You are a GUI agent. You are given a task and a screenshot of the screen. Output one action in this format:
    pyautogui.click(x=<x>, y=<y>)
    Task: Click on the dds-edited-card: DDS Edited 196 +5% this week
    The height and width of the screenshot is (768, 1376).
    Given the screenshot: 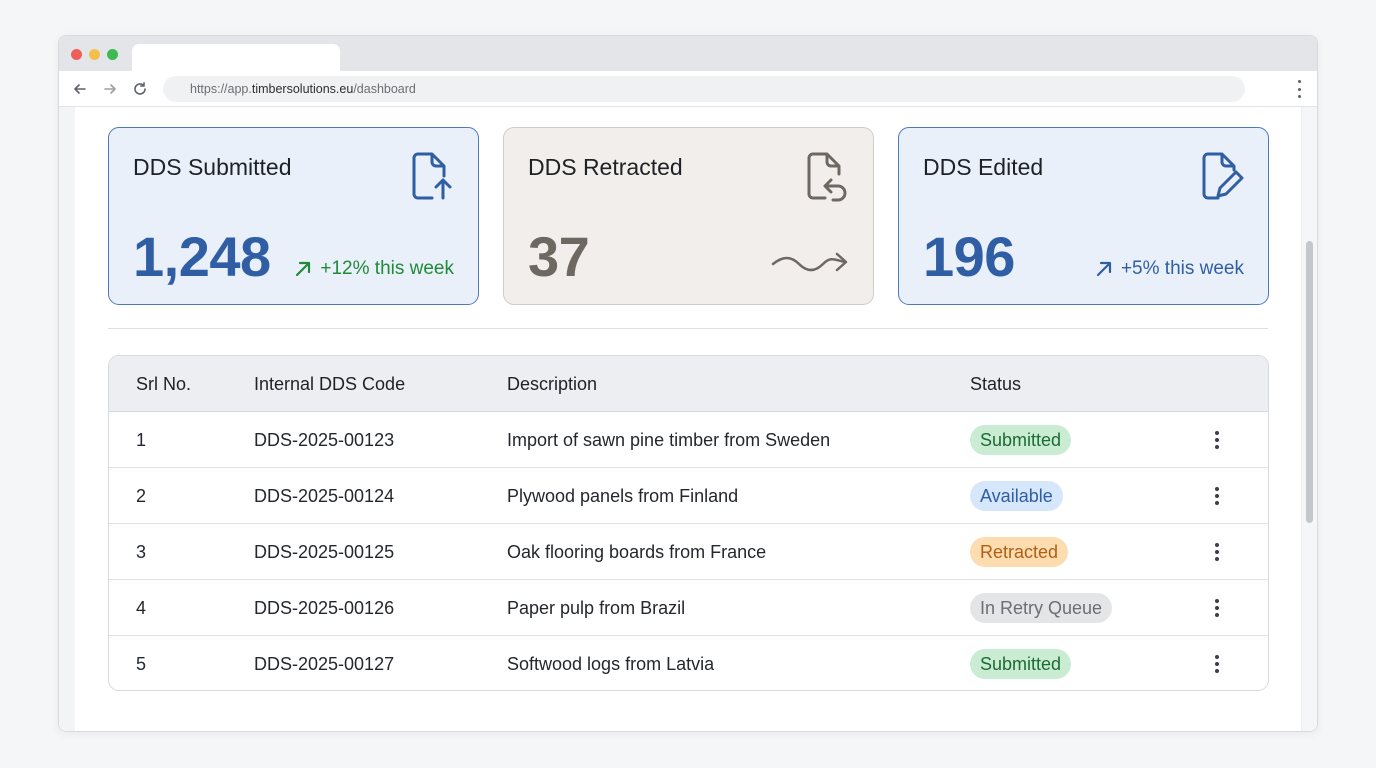 What is the action you would take?
    pyautogui.click(x=1083, y=216)
    